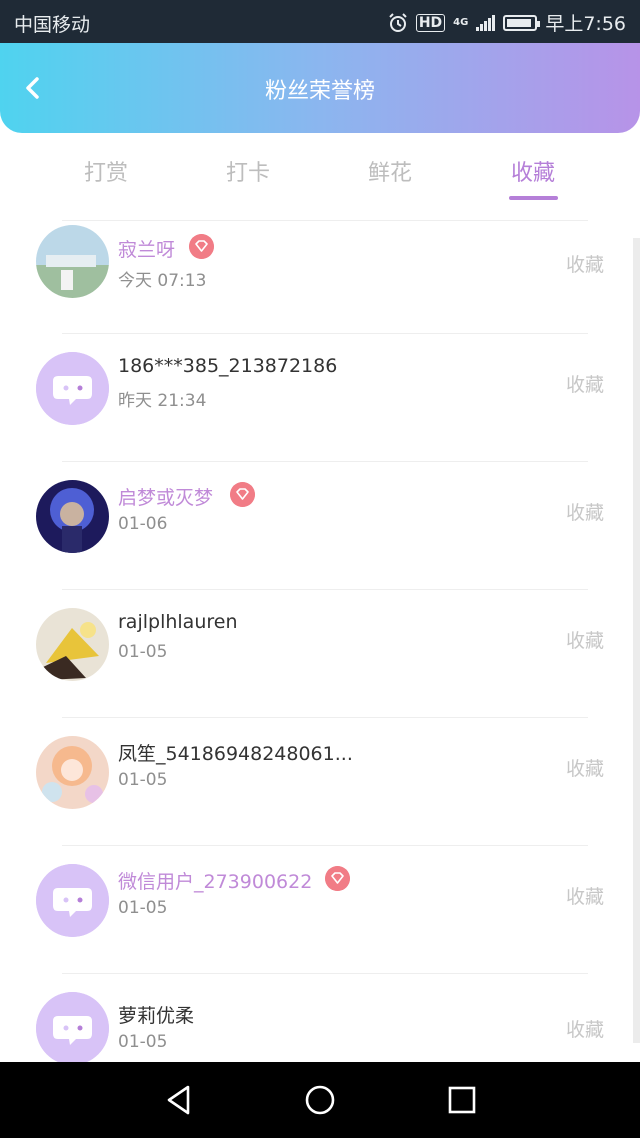 The image size is (640, 1138). I want to click on home-circle-icon, so click(320, 1100).